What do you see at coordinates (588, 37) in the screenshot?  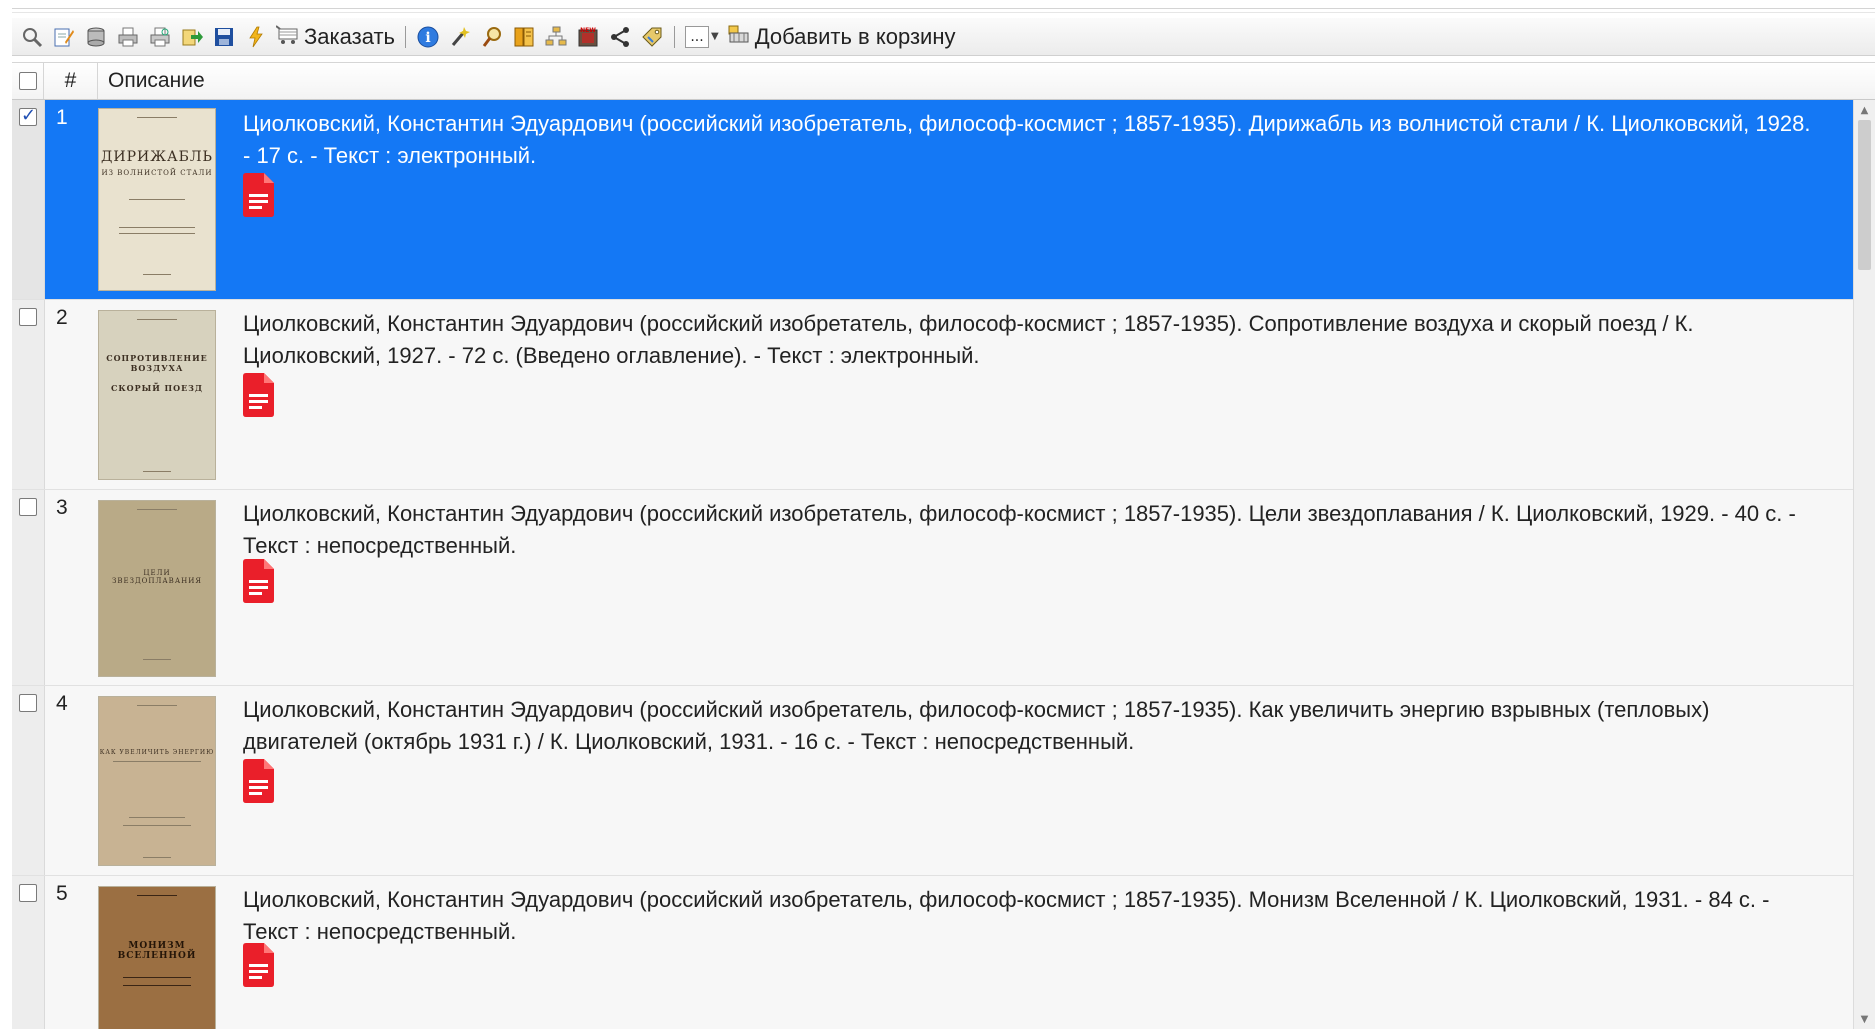 I see `warning-icon: NEW` at bounding box center [588, 37].